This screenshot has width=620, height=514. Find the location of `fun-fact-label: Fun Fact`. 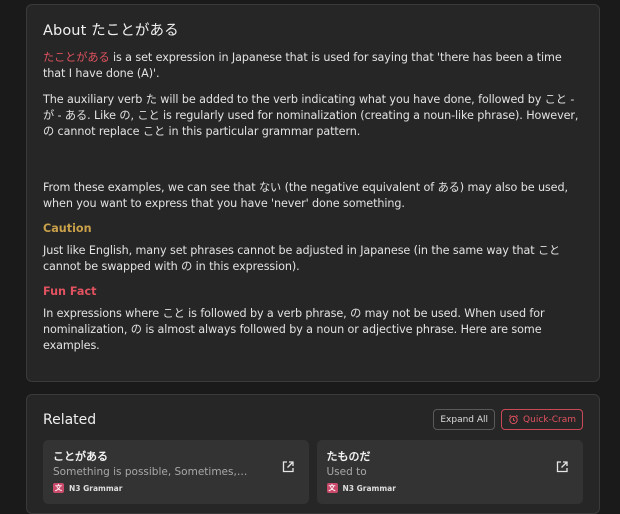

fun-fact-label: Fun Fact is located at coordinates (70, 291).